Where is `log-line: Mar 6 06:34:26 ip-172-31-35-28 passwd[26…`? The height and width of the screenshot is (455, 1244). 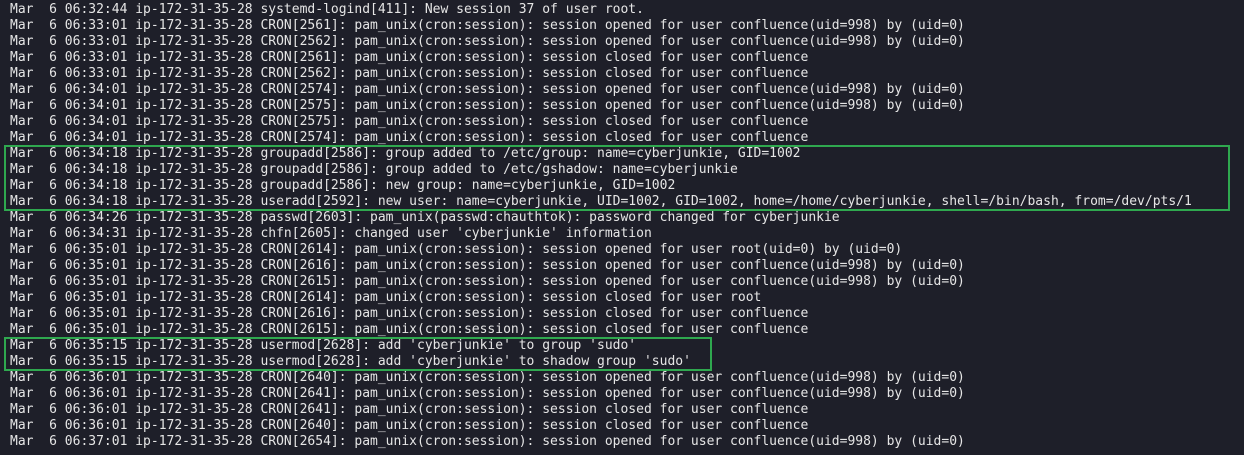
log-line: Mar 6 06:34:26 ip-172-31-35-28 passwd[26… is located at coordinates (425, 217).